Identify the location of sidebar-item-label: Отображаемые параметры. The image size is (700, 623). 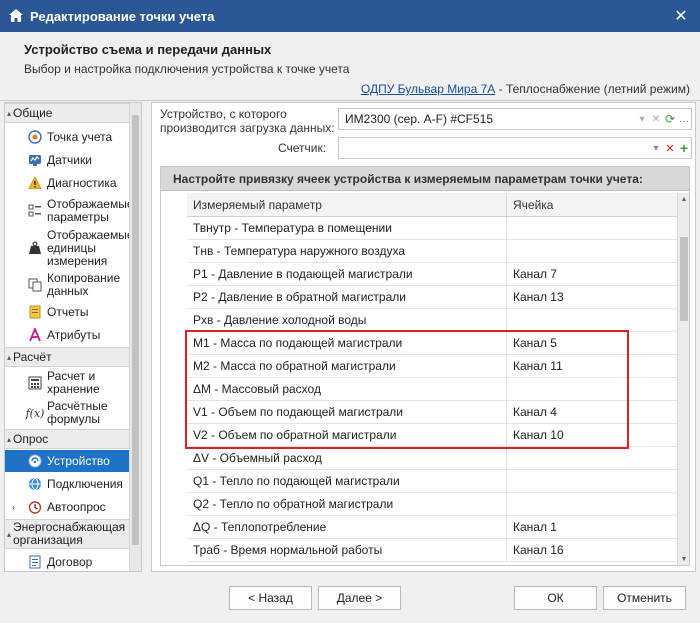
(90, 210).